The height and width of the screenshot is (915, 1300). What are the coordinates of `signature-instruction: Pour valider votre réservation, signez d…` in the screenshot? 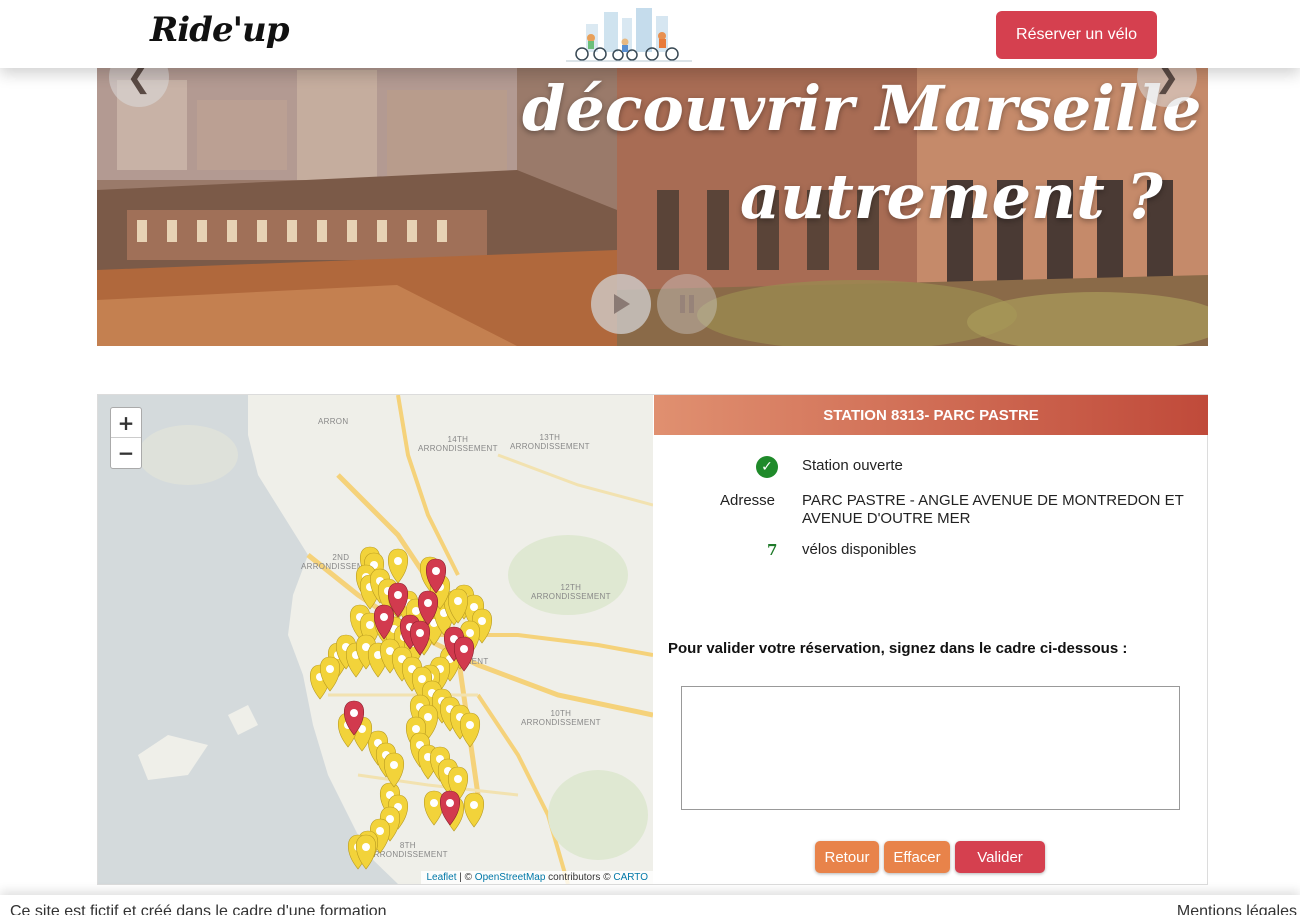 It's located at (898, 648).